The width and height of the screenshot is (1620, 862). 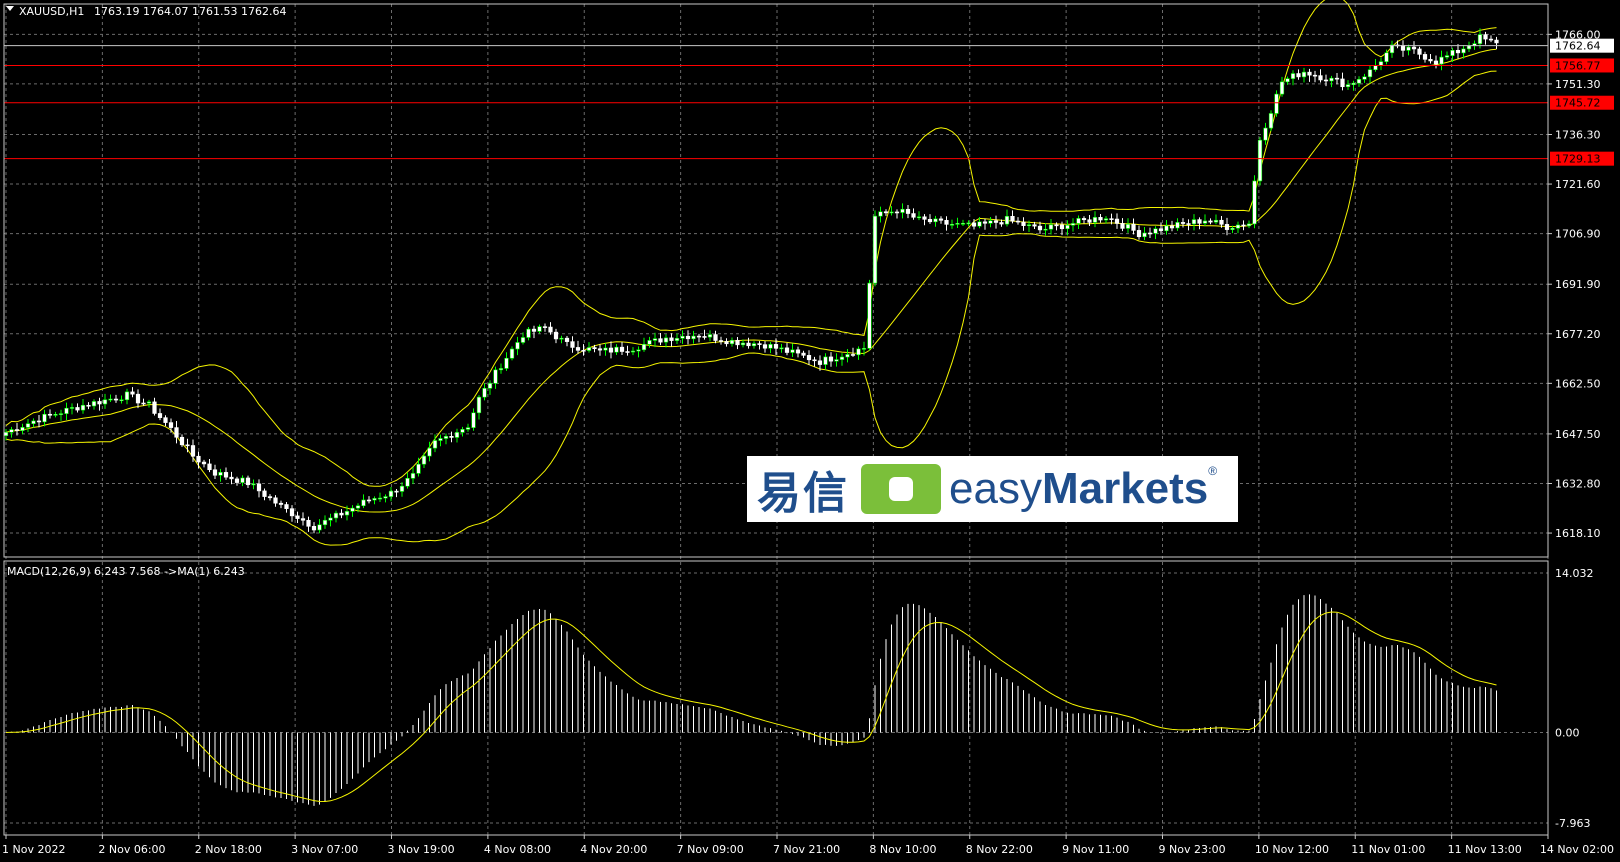 I want to click on price-tick-label: 1751.30, so click(x=1578, y=84).